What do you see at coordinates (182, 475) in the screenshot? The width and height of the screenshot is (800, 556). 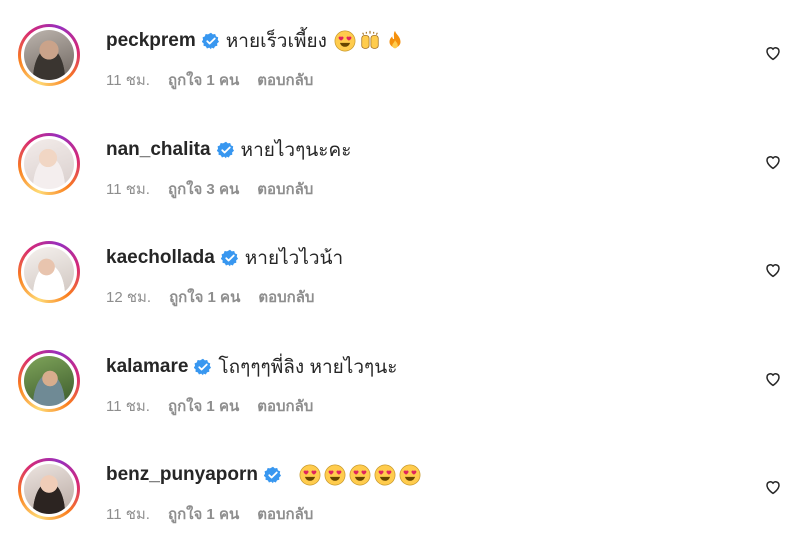 I see `comment-username: benz_punyaporn` at bounding box center [182, 475].